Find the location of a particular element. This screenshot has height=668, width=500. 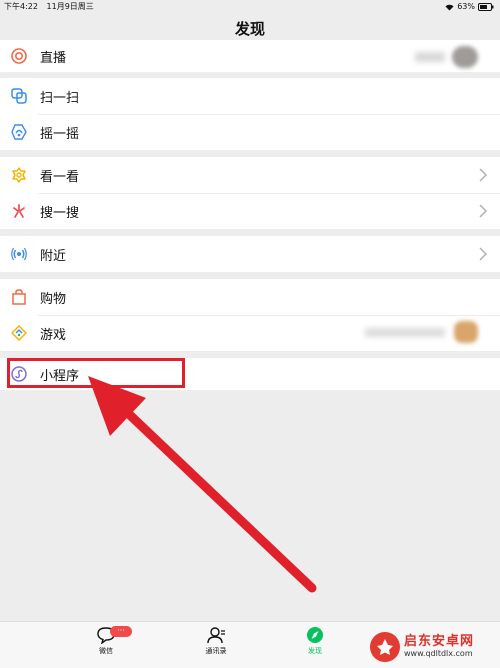

tab-contacts: 通讯录 is located at coordinates (216, 641).